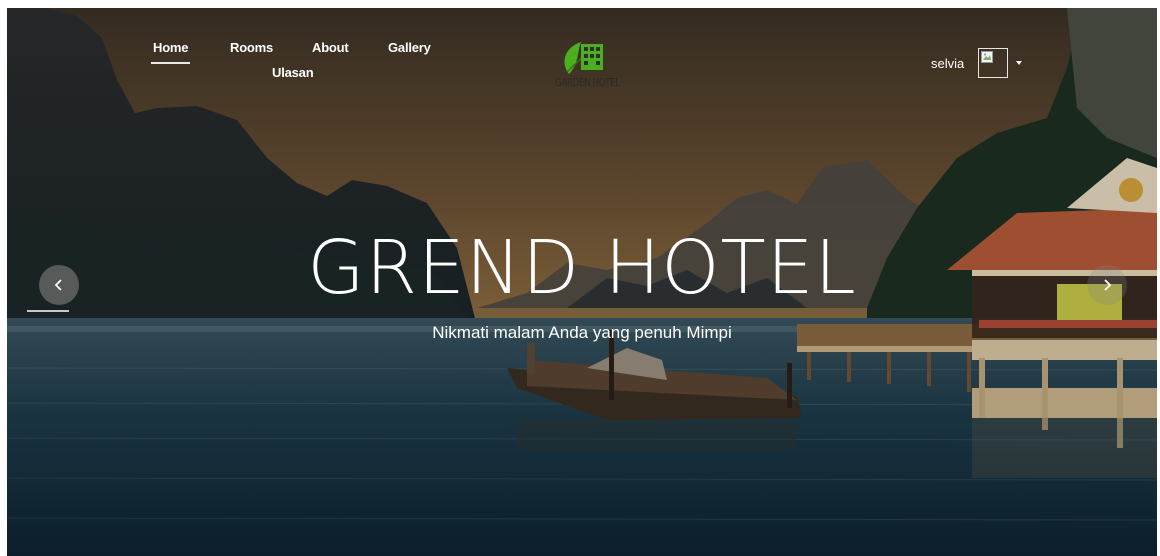 The height and width of the screenshot is (556, 1160). What do you see at coordinates (251, 47) in the screenshot?
I see `nav-rooms-link: Rooms` at bounding box center [251, 47].